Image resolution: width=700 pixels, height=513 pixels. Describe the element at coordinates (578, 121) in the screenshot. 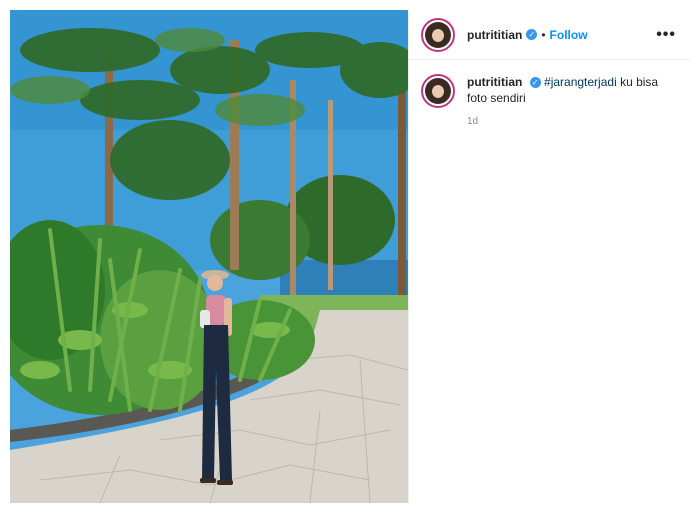

I see `post-timestamp: 1d` at that location.